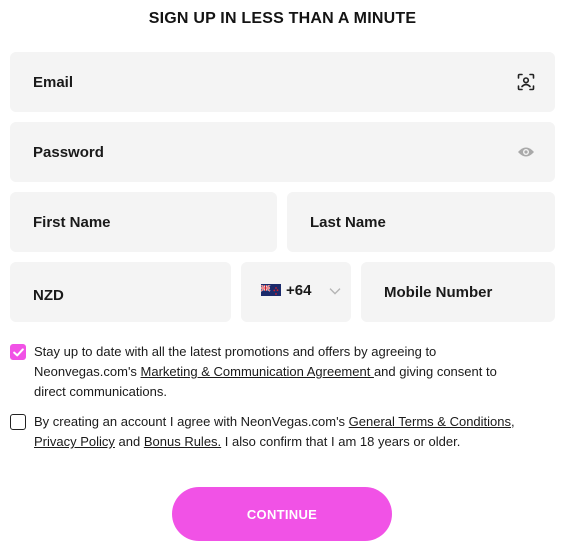 Image resolution: width=575 pixels, height=558 pixels. I want to click on new-zealand-flag-icon, so click(271, 290).